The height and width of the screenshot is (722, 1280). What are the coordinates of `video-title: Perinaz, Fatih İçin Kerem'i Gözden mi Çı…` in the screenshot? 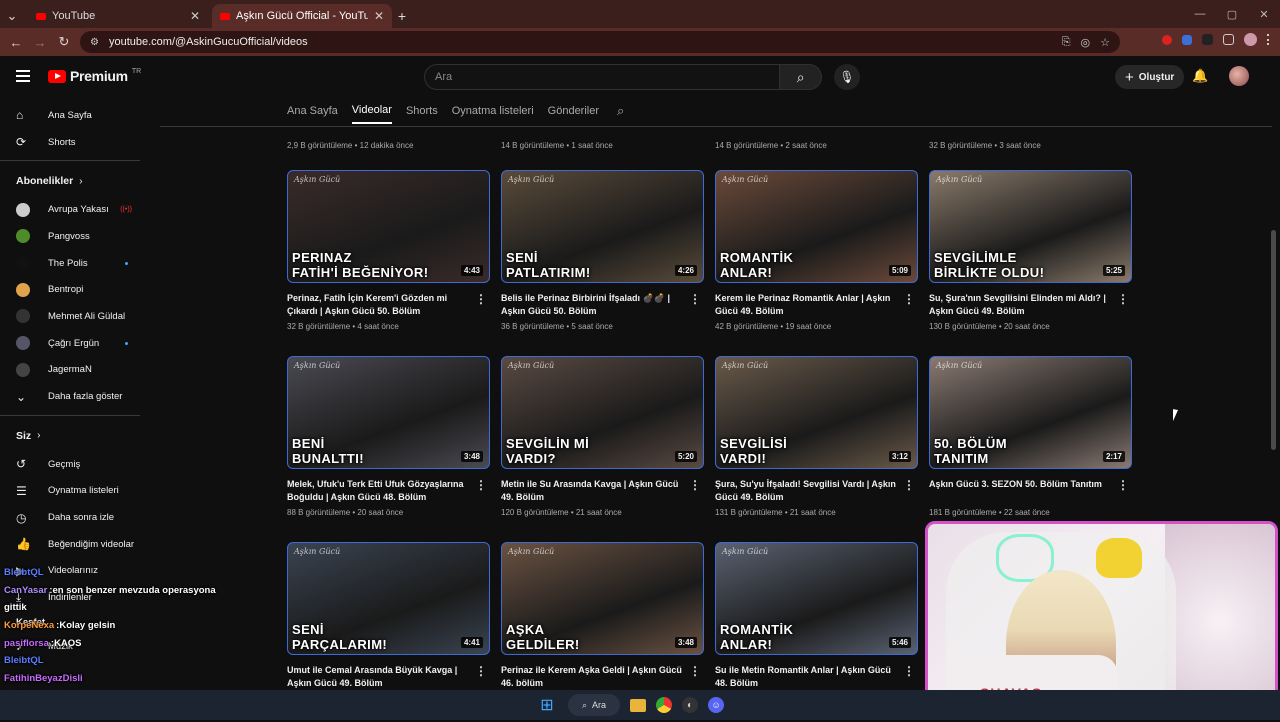 It's located at (380, 305).